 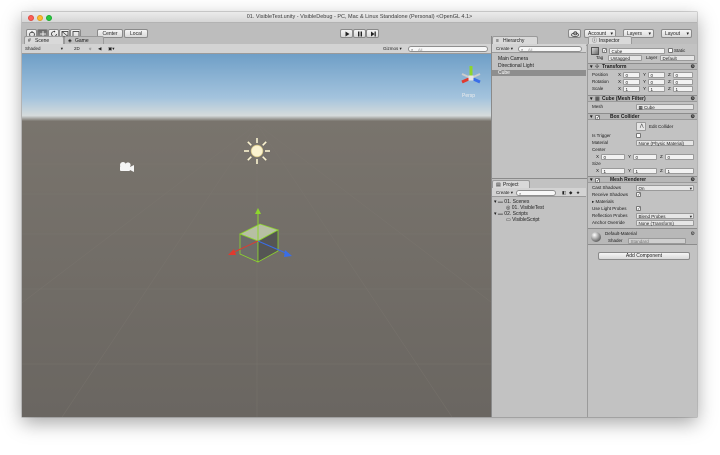 I want to click on receive-shadows-checkbox: ✓, so click(x=638, y=194).